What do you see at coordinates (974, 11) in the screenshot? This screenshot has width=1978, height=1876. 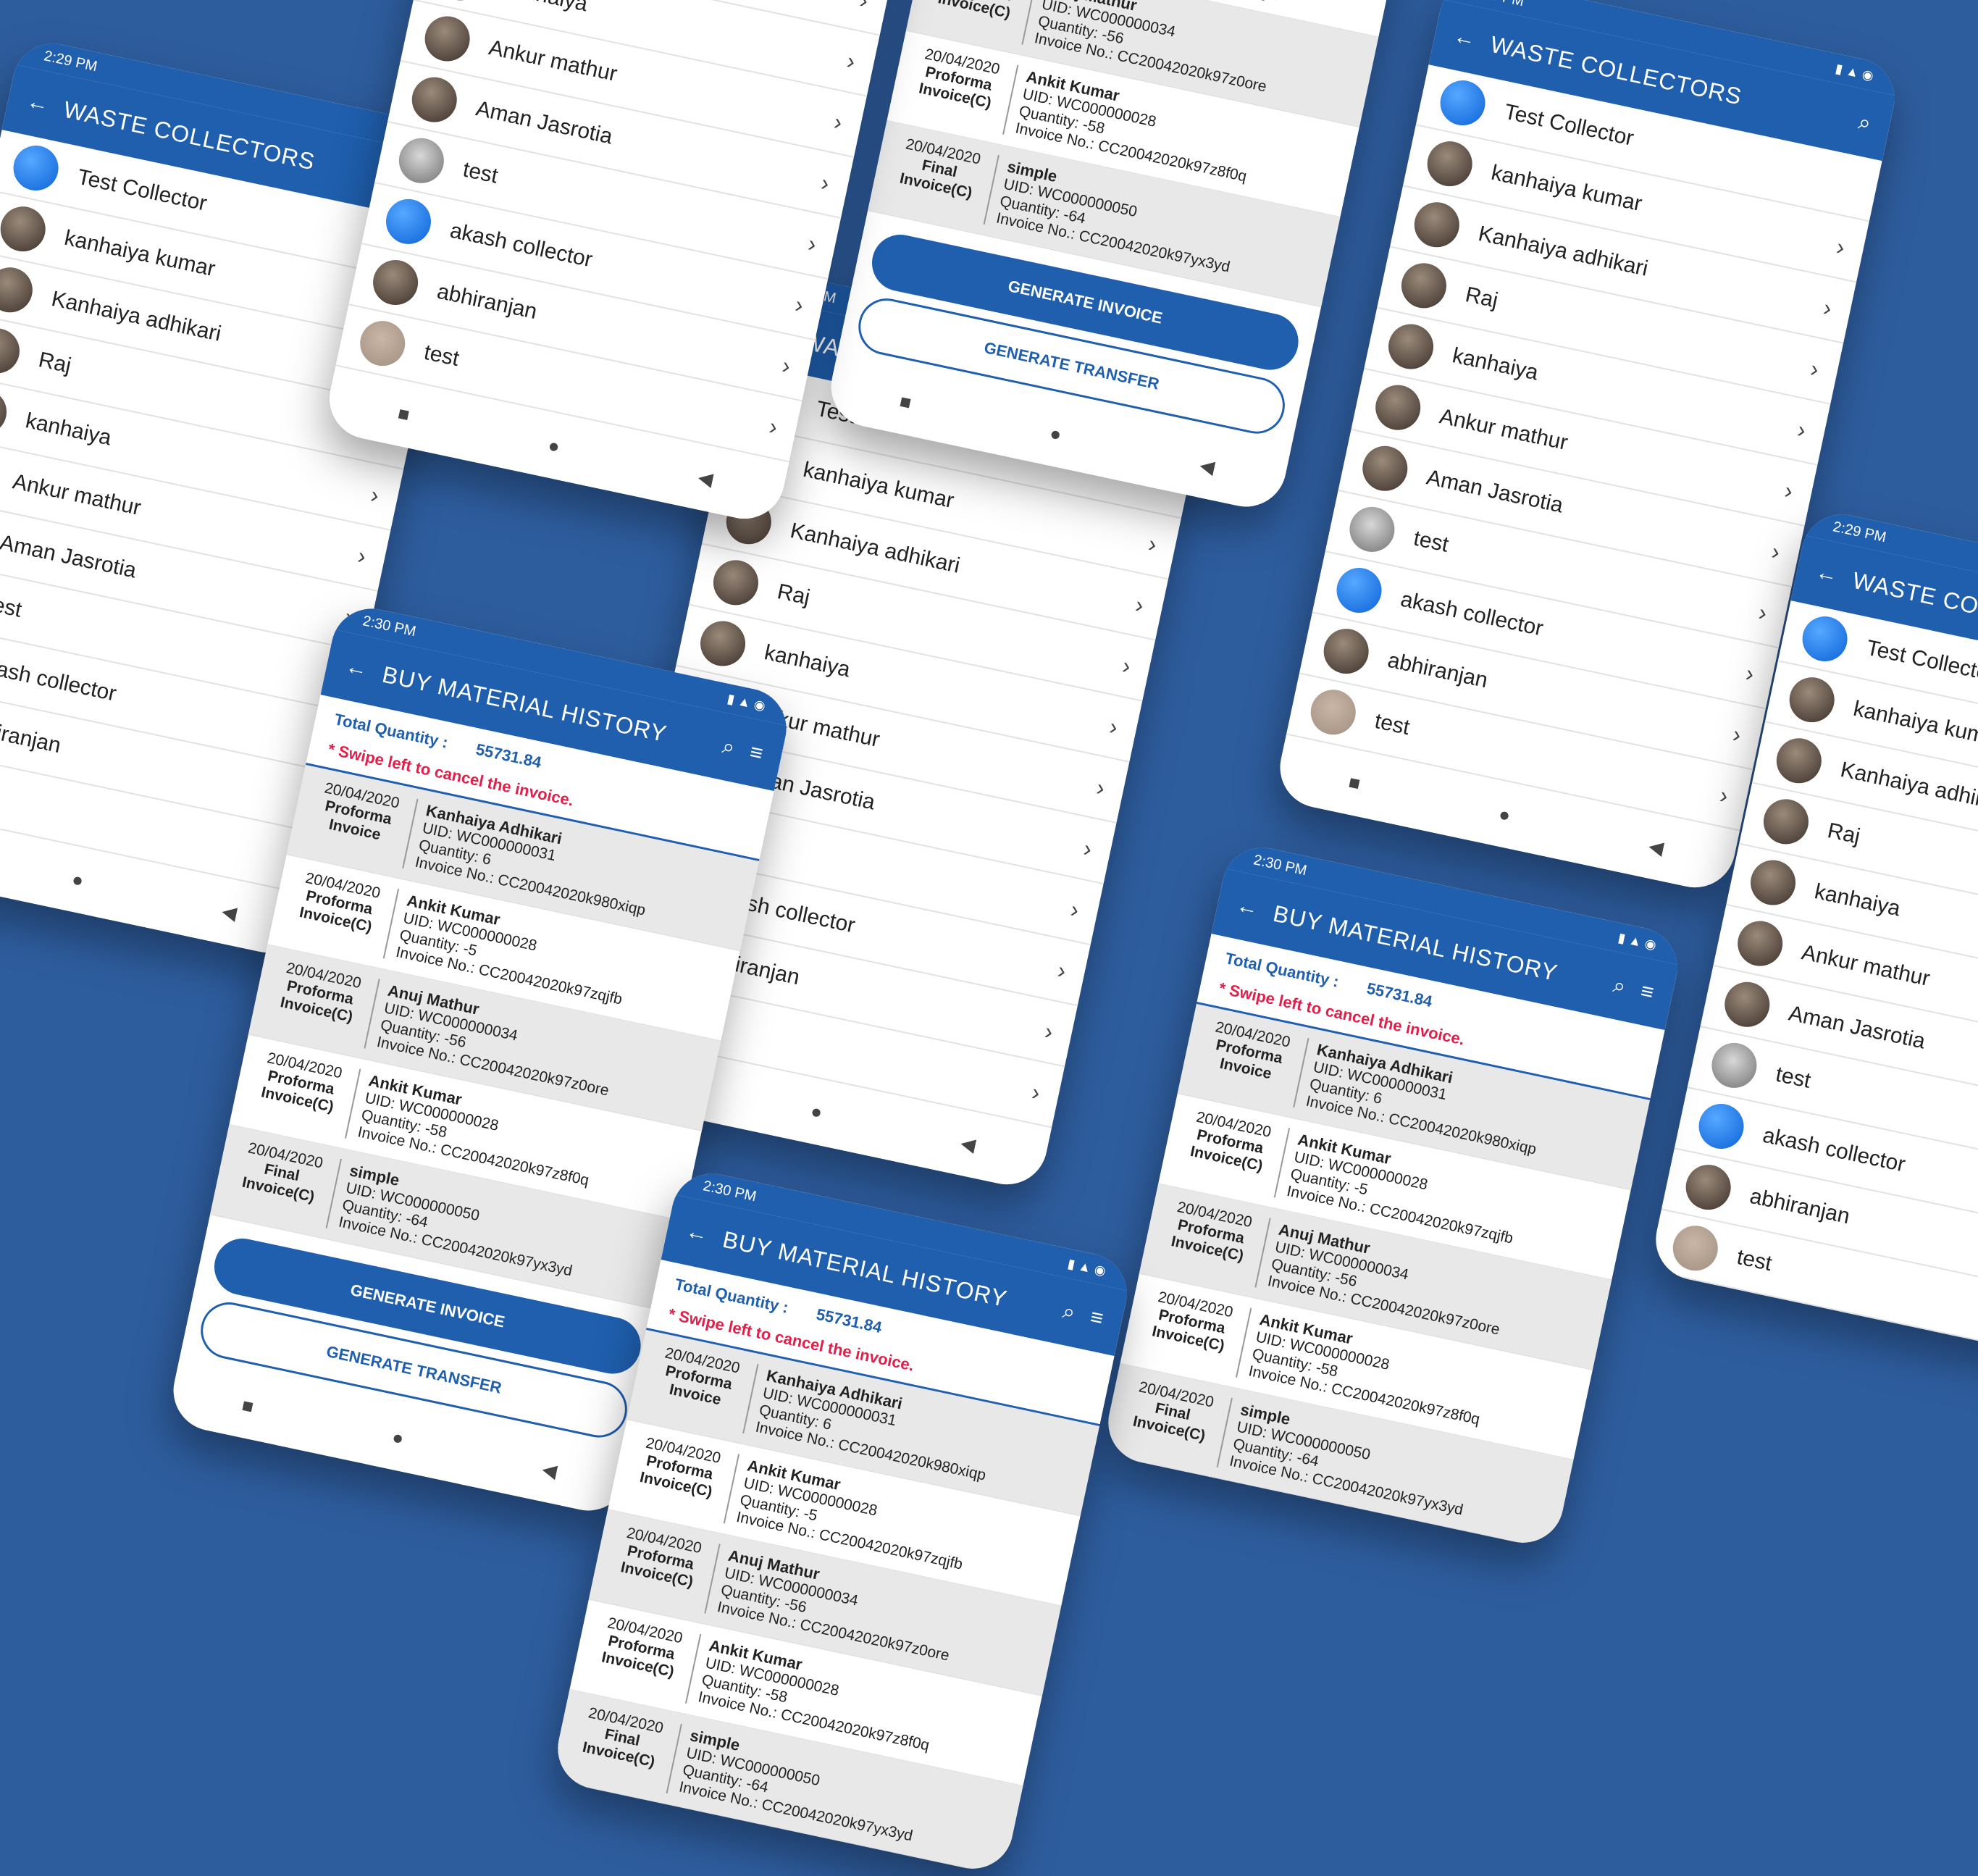 I see `invoice-type: Proforma Invoice(C)` at bounding box center [974, 11].